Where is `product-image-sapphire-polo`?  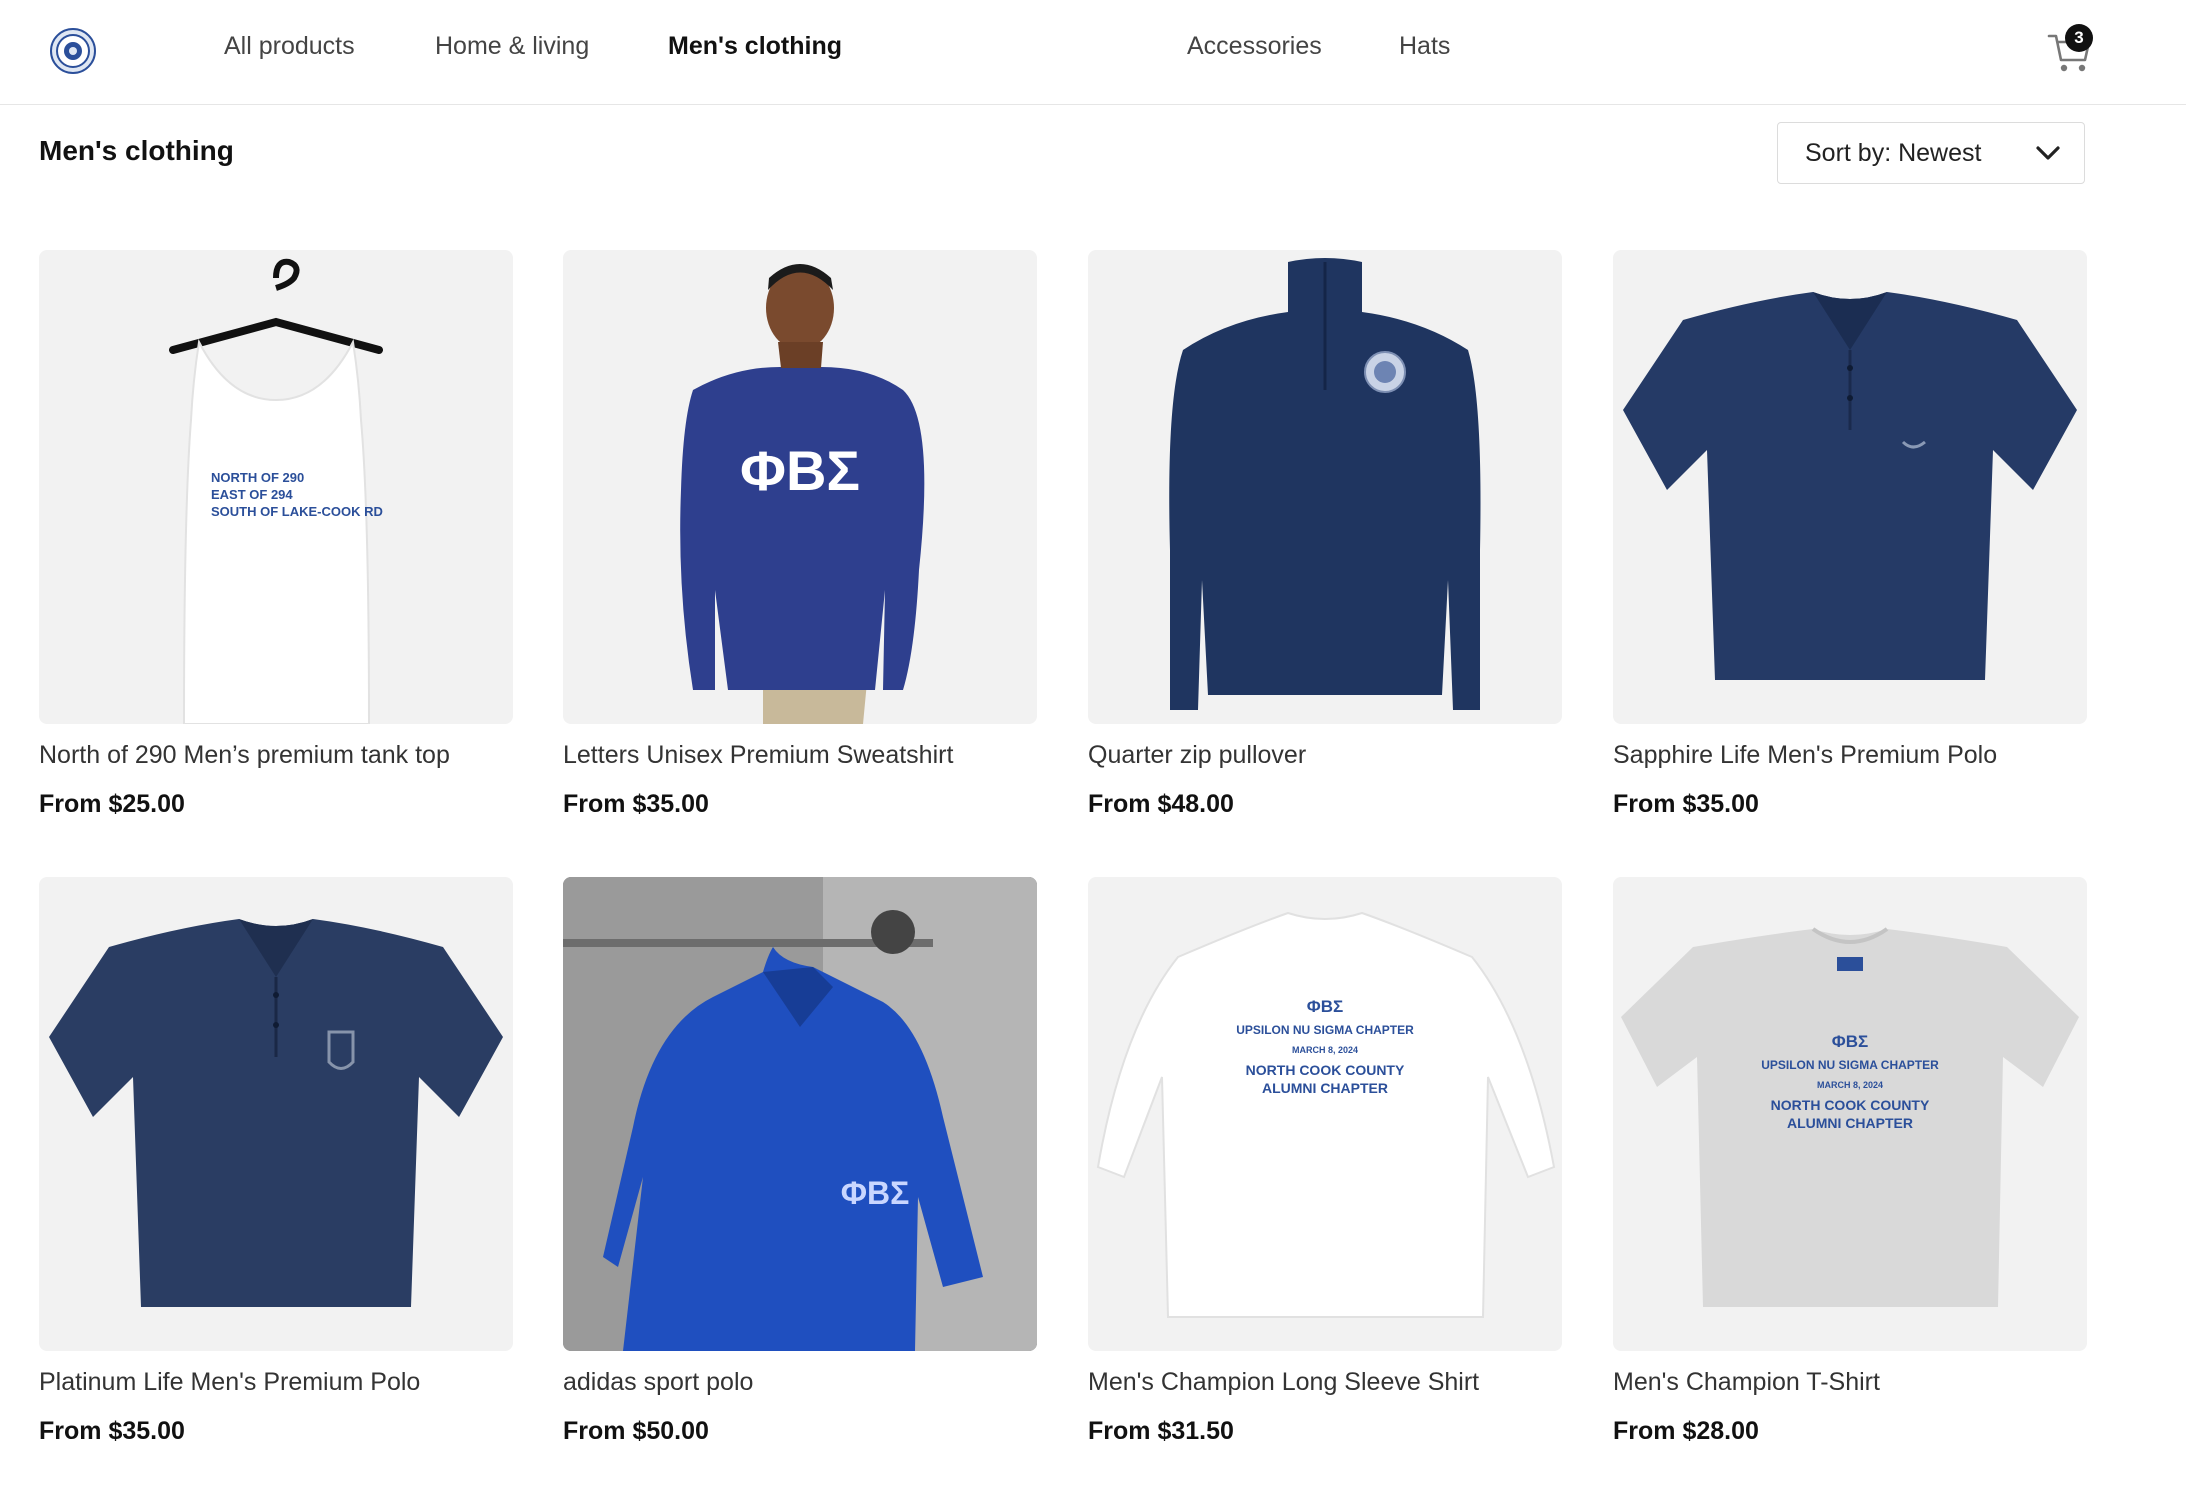 product-image-sapphire-polo is located at coordinates (1850, 487).